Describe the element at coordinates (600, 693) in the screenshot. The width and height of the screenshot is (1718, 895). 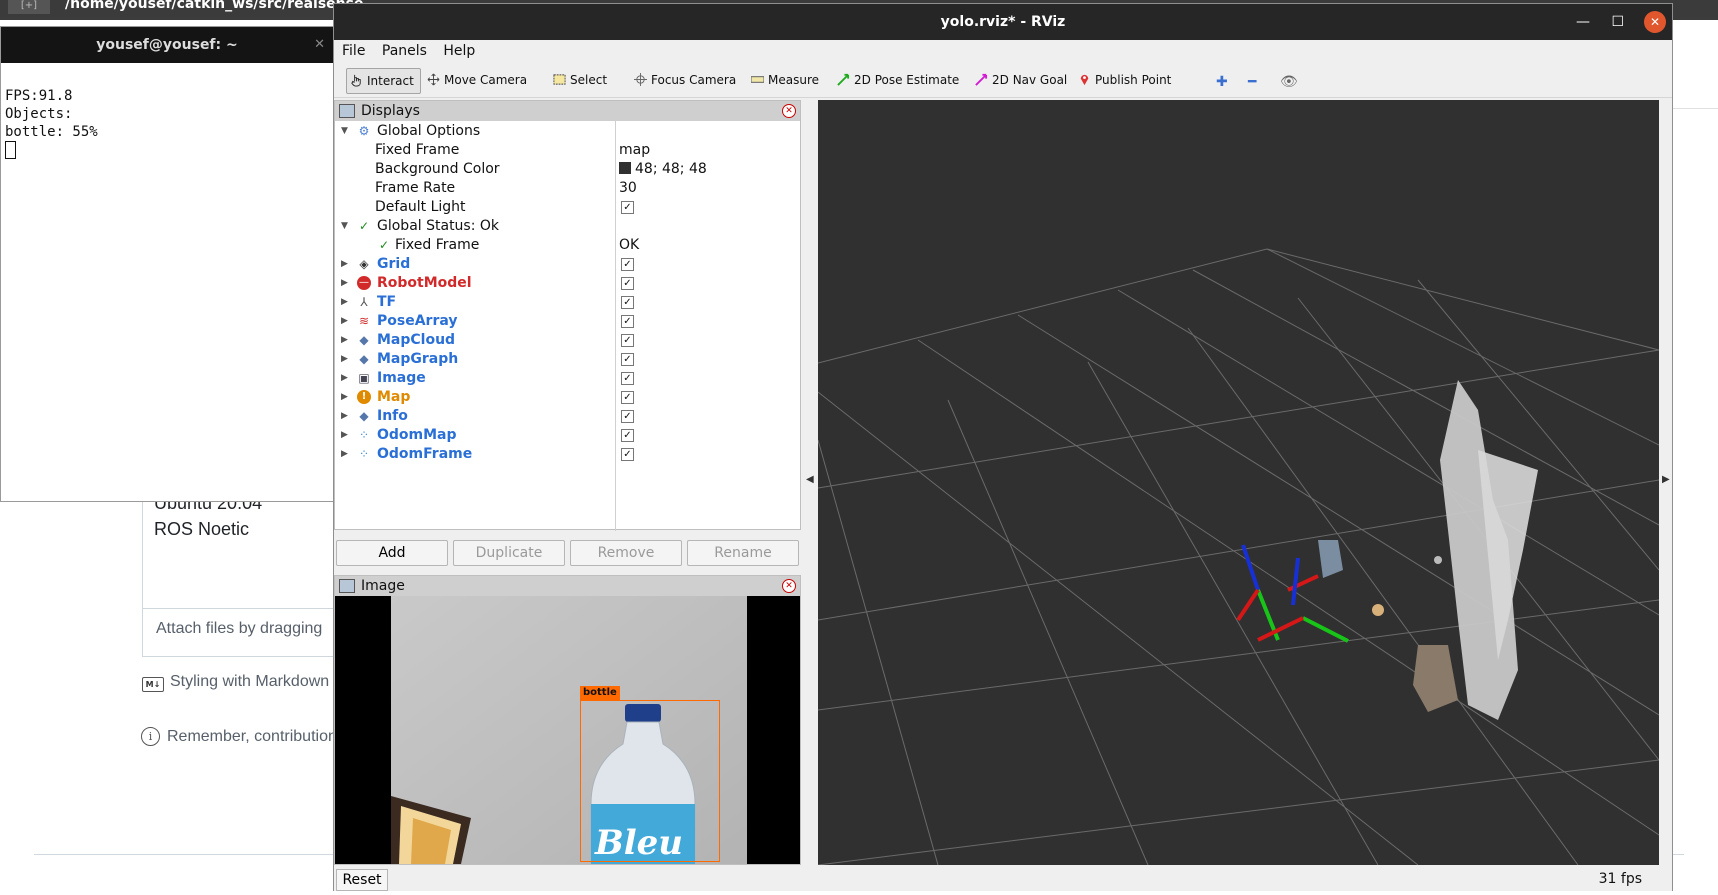
I see `detection-label: bottle` at that location.